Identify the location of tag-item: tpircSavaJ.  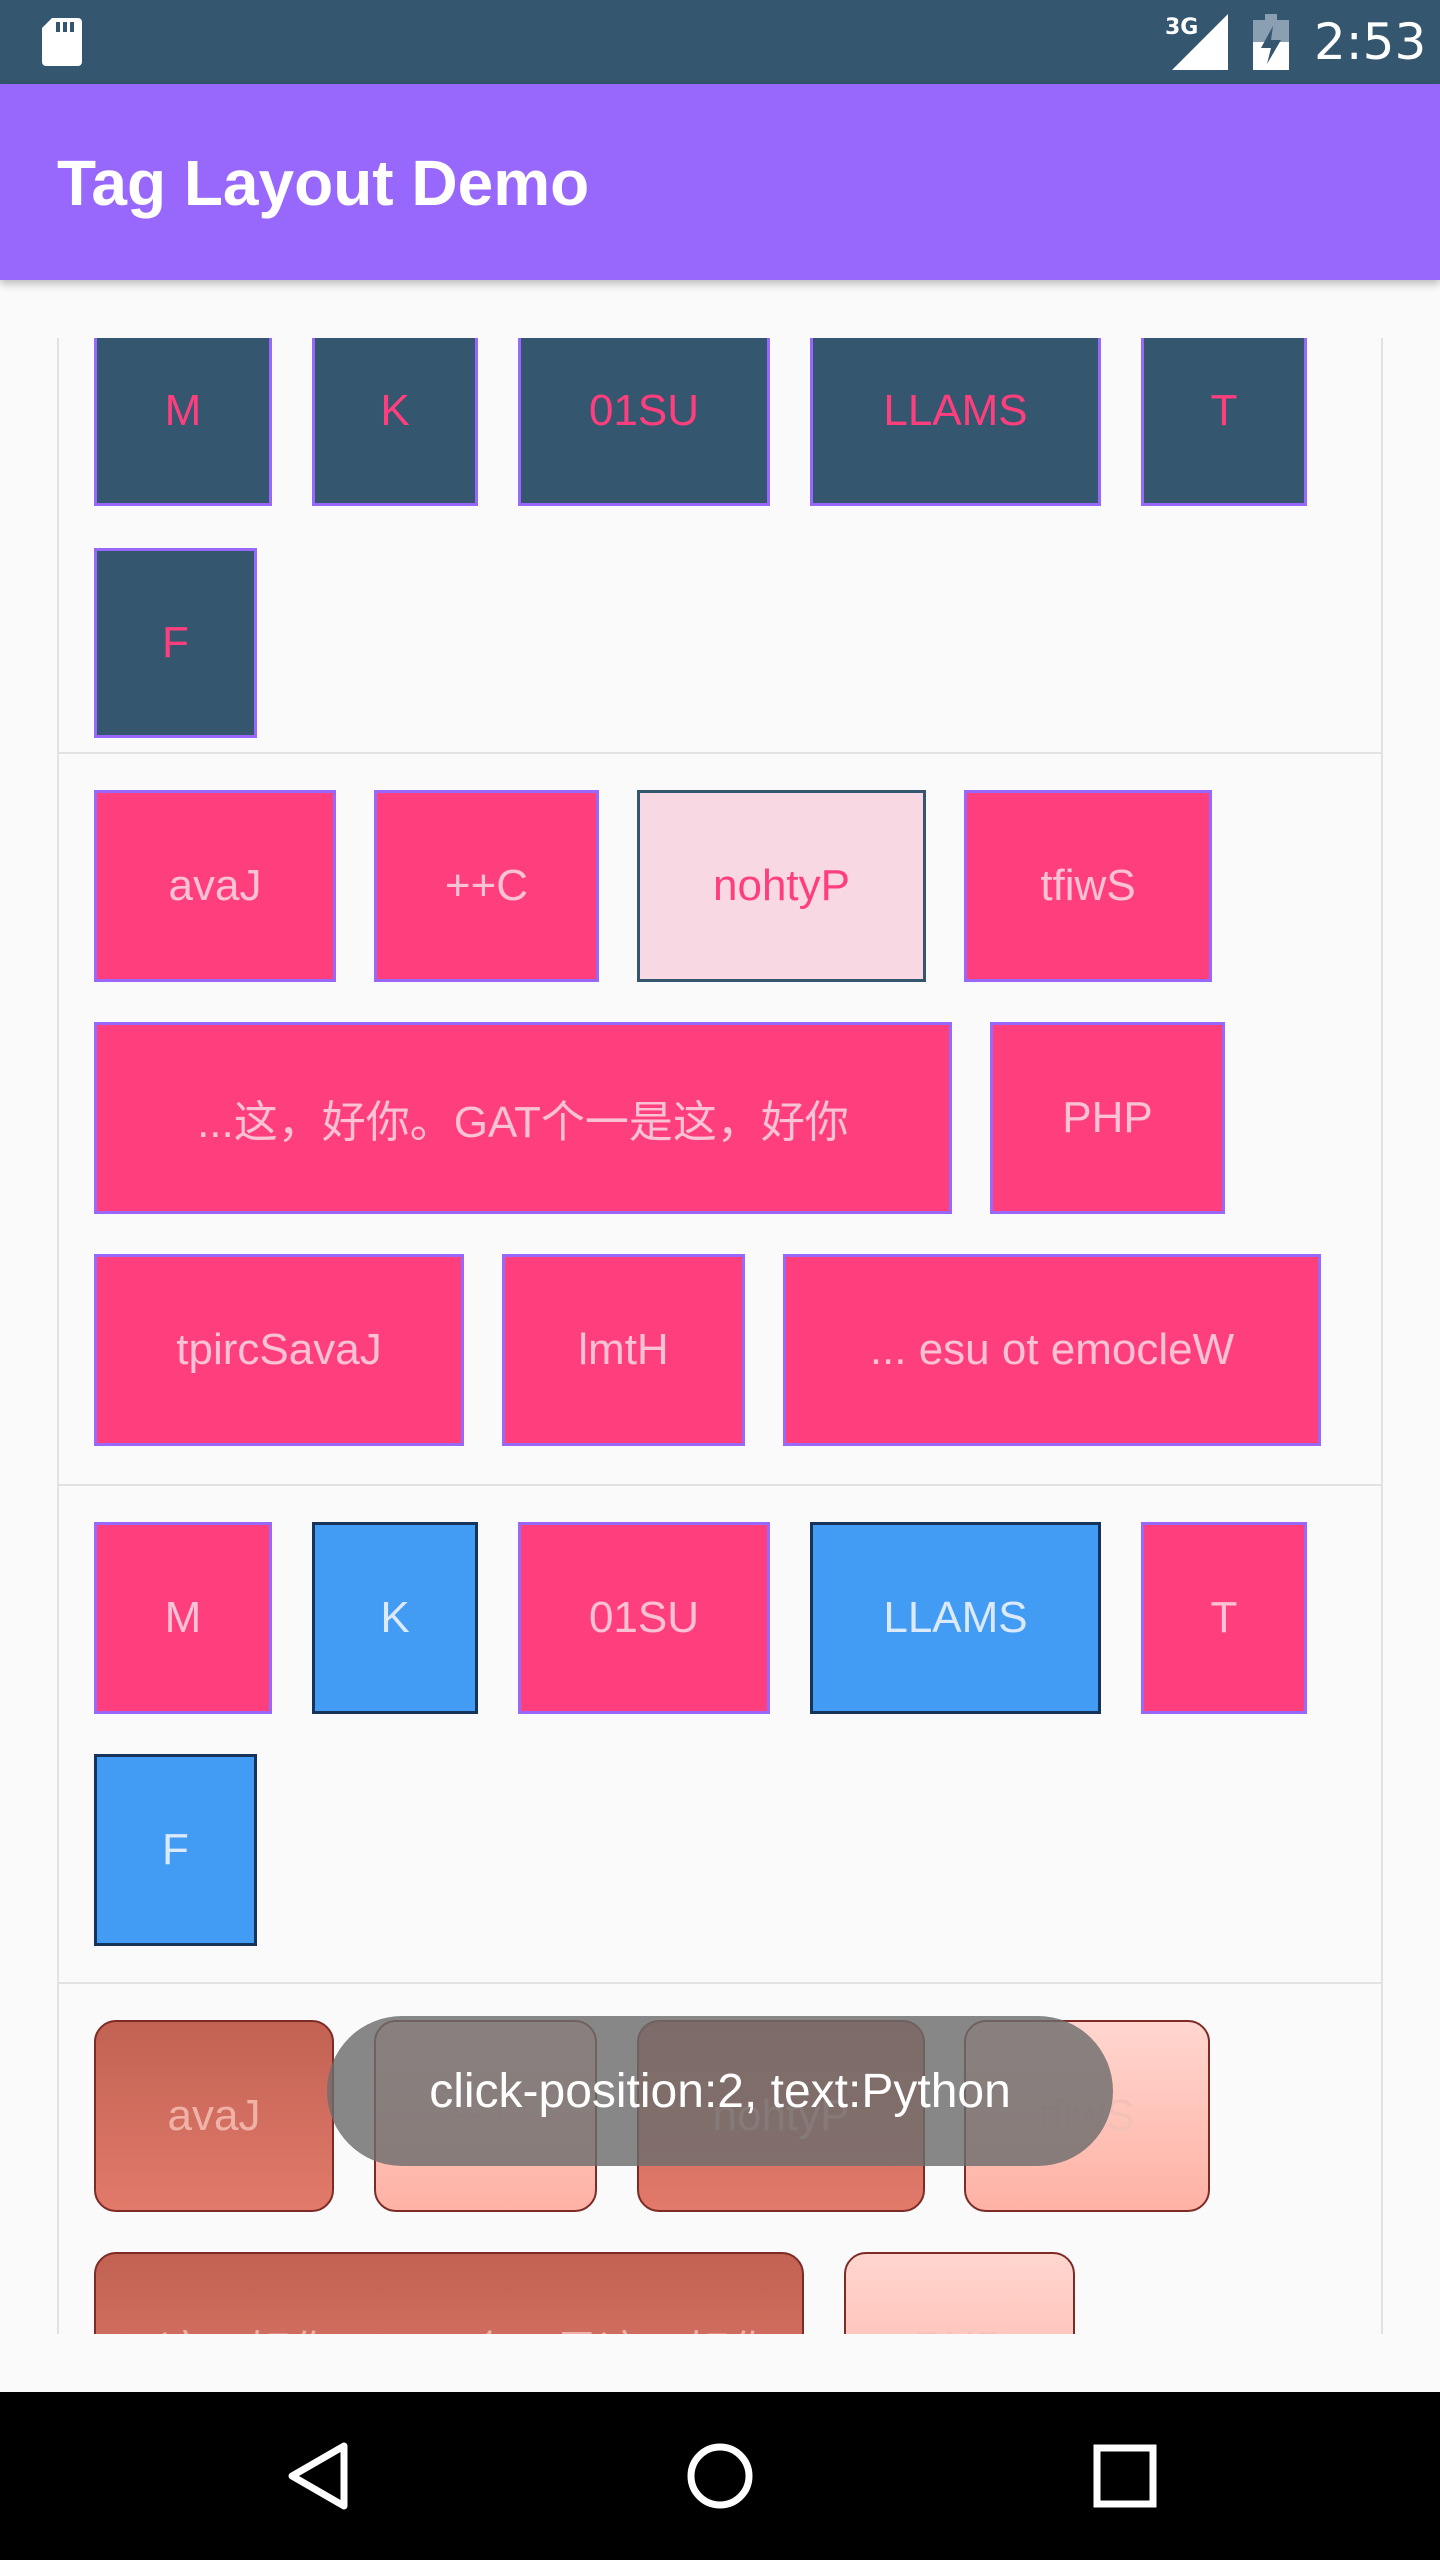
(279, 1350).